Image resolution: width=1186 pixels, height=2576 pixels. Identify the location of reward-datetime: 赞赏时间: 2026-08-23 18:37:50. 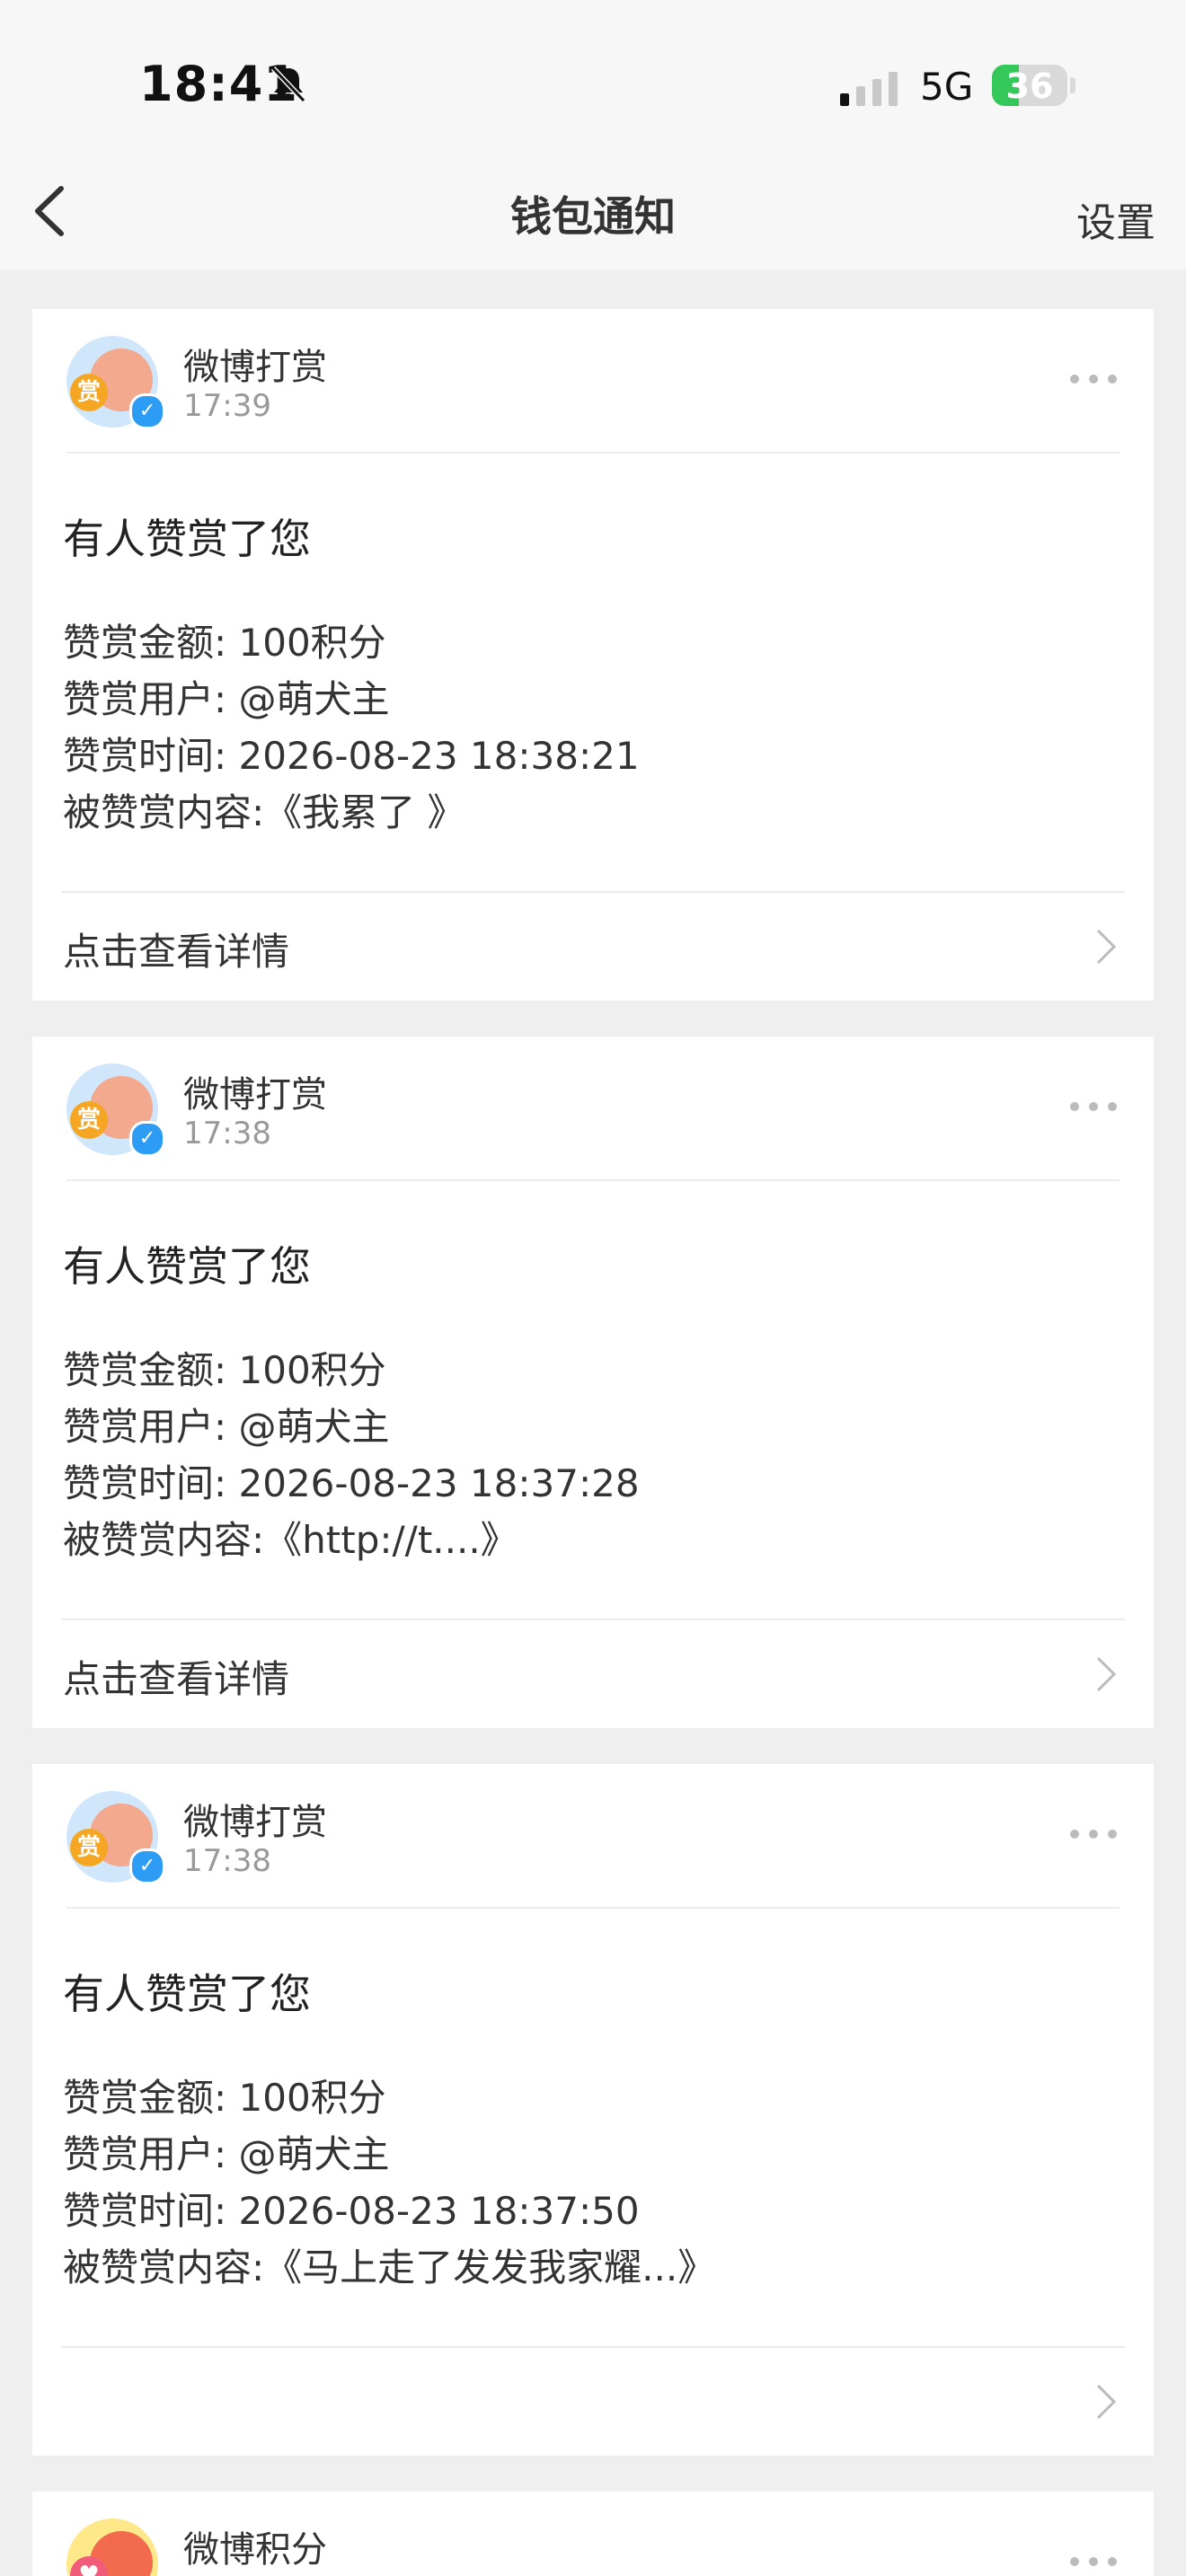
(351, 2211).